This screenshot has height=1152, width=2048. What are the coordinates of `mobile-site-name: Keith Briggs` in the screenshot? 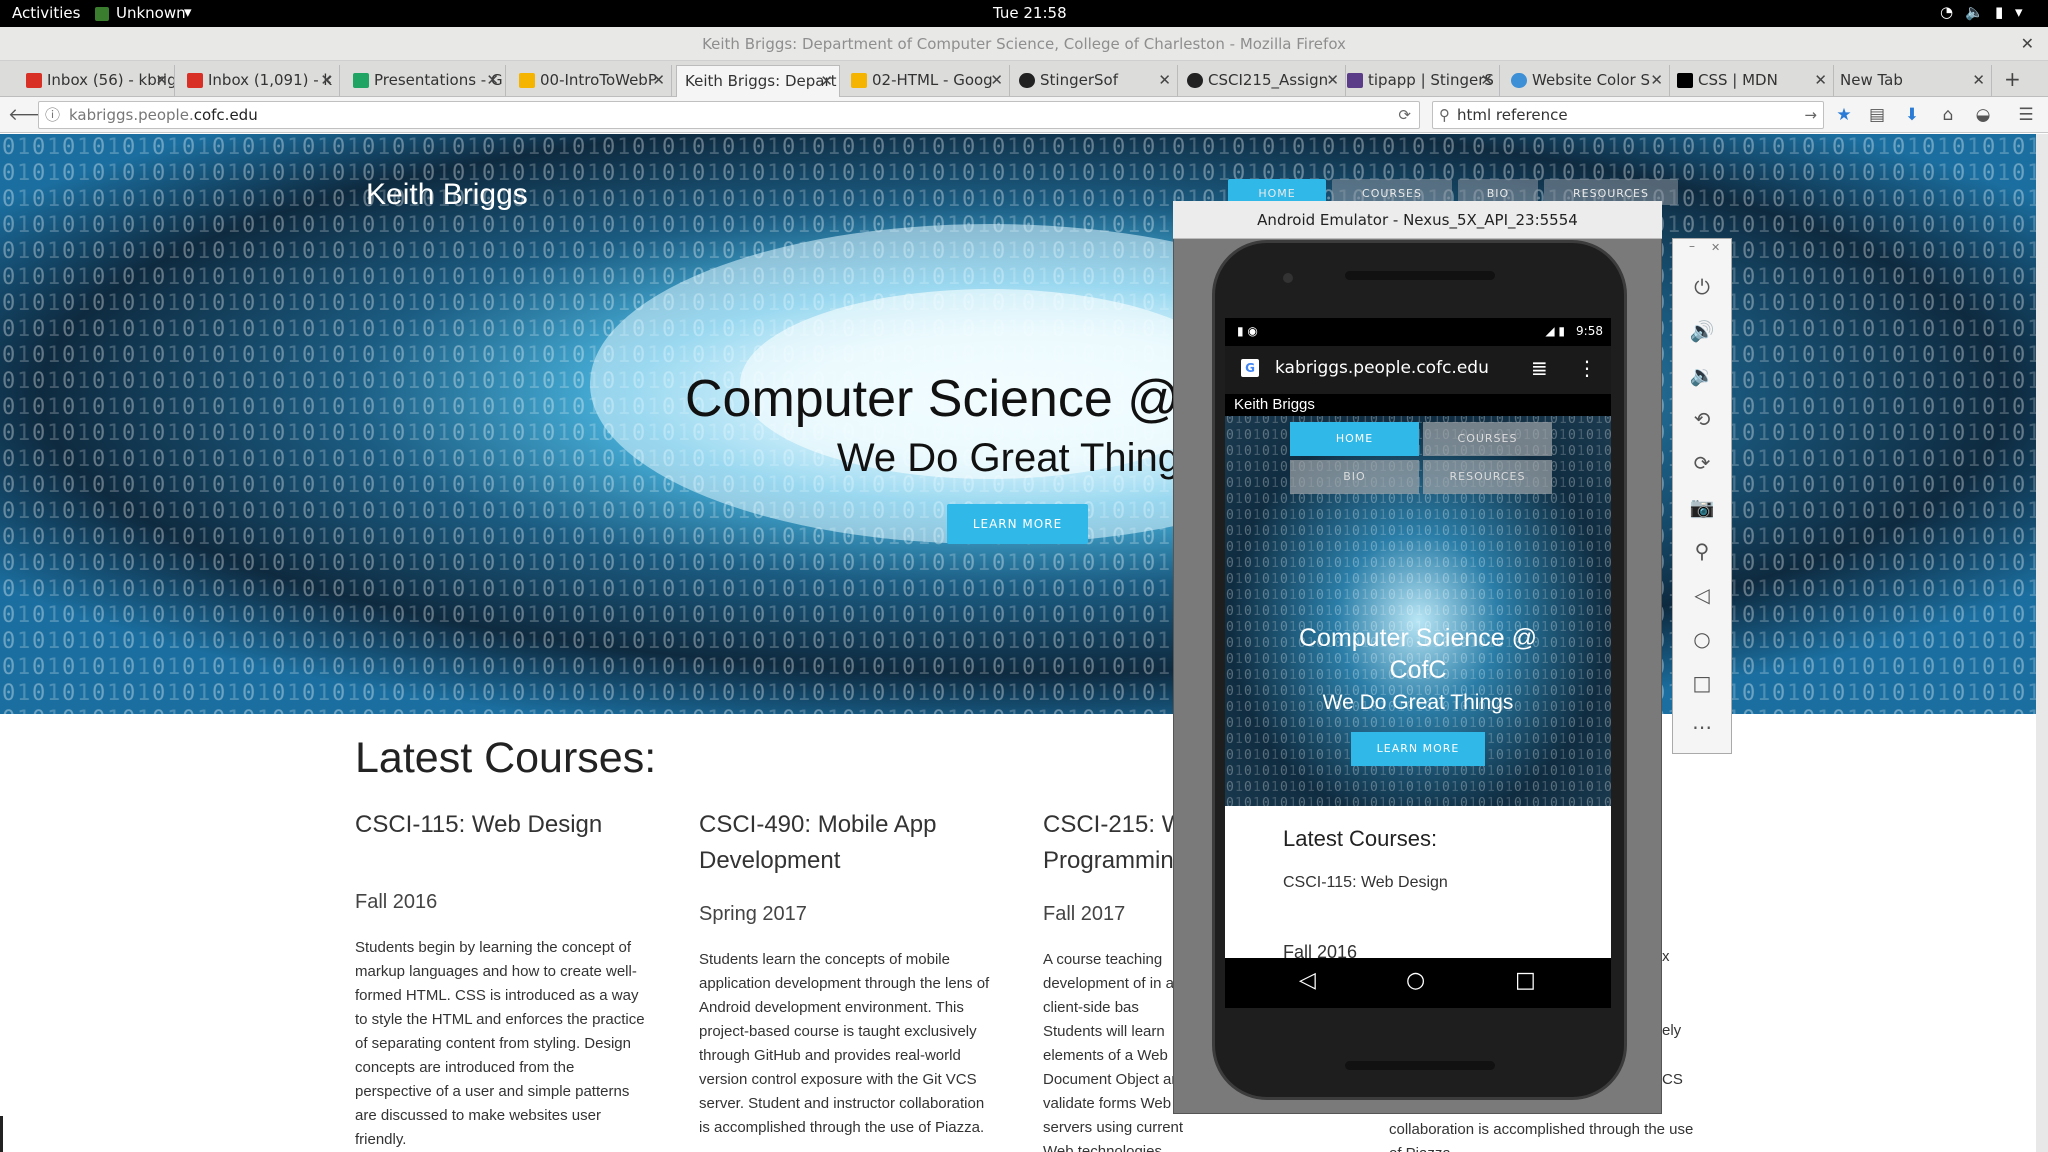 It's located at (1274, 404).